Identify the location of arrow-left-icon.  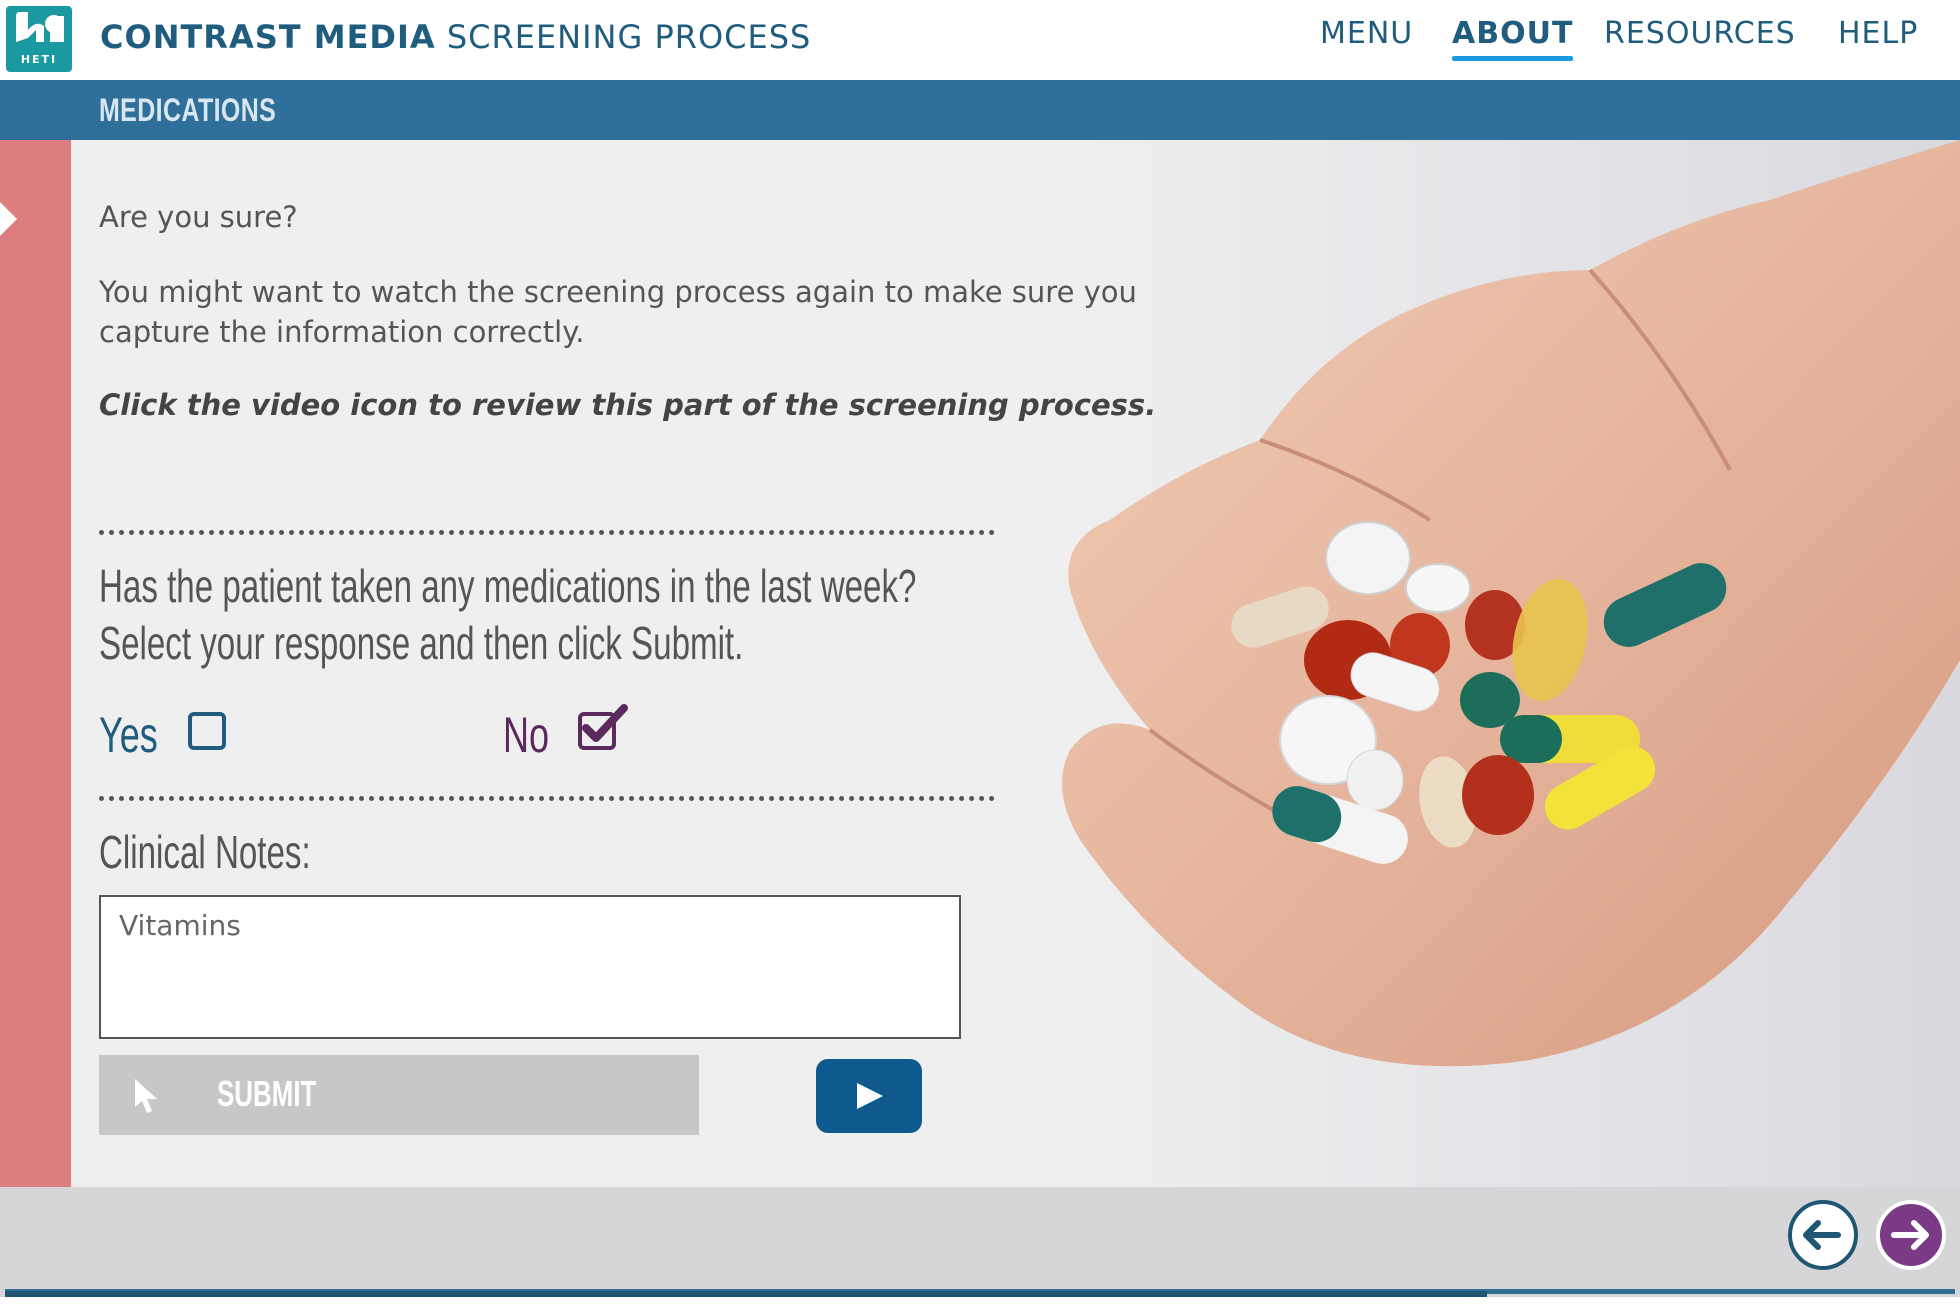
(1822, 1235).